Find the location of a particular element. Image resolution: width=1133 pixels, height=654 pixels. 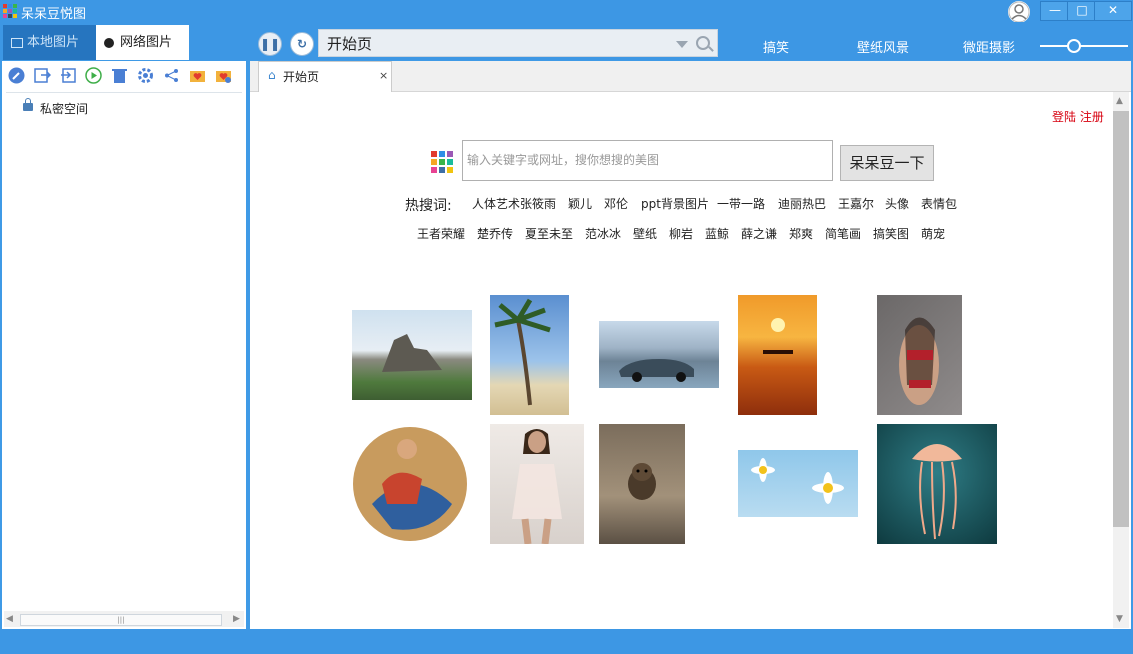

search-button: 呆呆豆一下 is located at coordinates (887, 163).